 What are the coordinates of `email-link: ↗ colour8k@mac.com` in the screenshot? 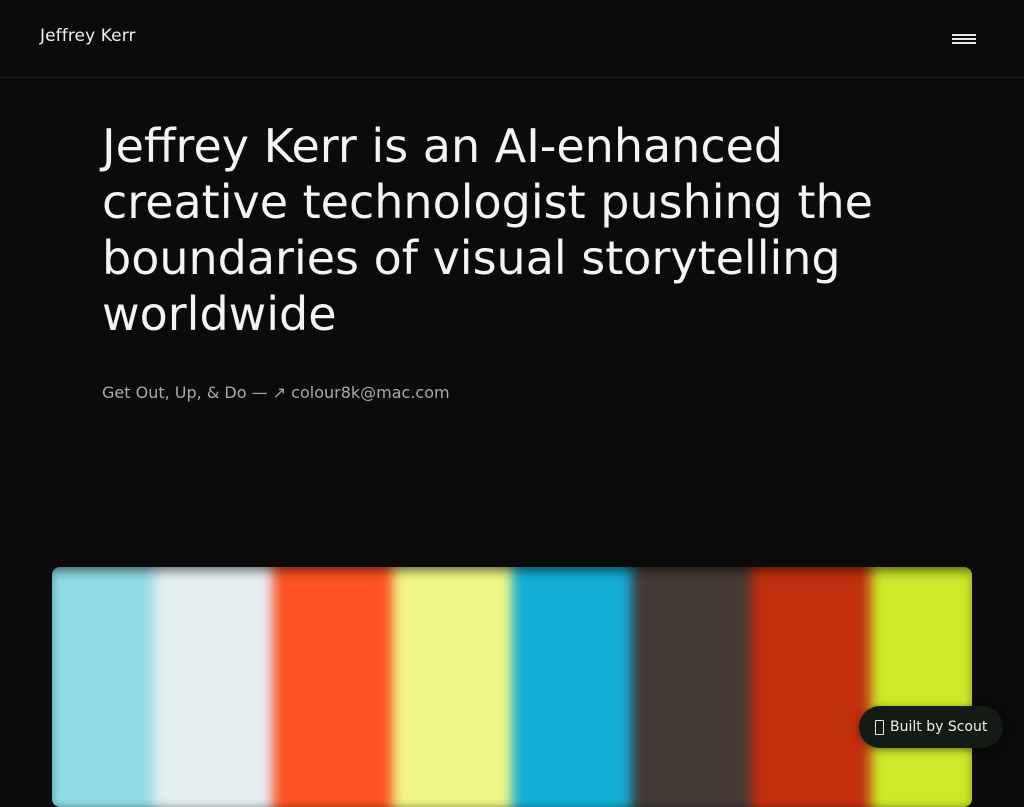 It's located at (361, 392).